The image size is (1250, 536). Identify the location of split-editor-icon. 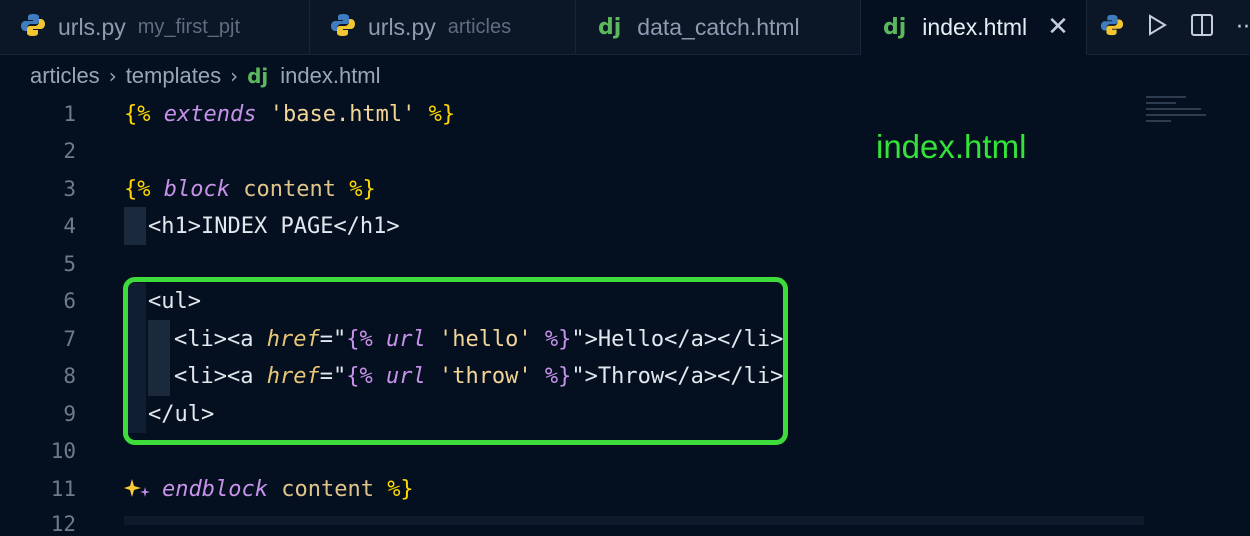
(1202, 27).